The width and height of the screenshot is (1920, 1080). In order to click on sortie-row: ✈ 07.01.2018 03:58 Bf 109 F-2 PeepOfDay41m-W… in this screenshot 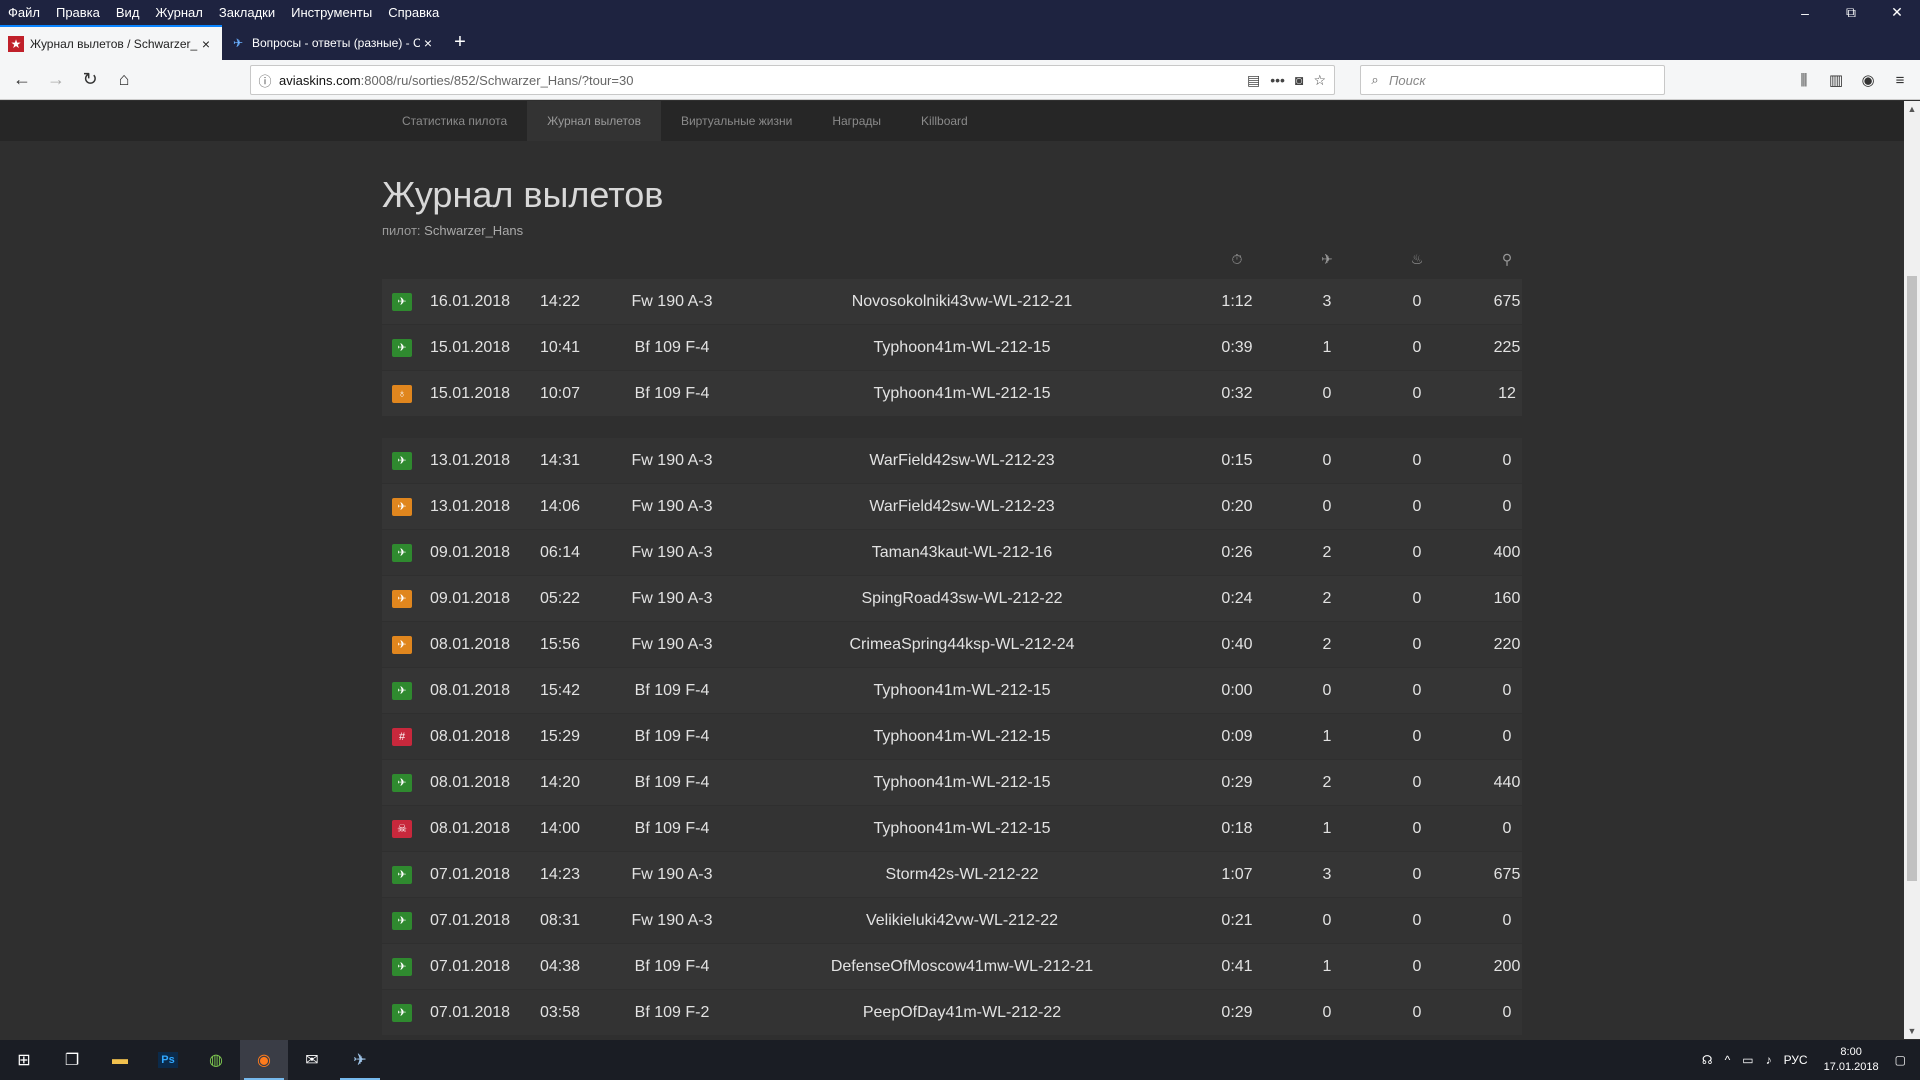, I will do `click(952, 1012)`.